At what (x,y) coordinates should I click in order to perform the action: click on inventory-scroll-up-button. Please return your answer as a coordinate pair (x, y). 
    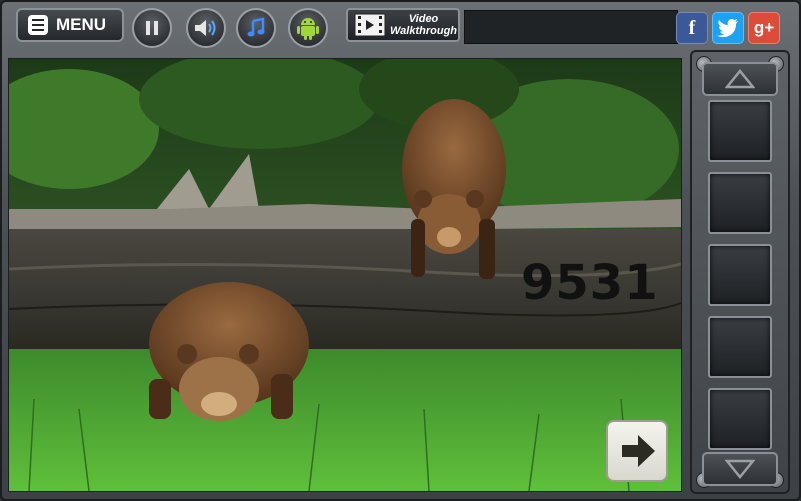
    Looking at the image, I should click on (740, 79).